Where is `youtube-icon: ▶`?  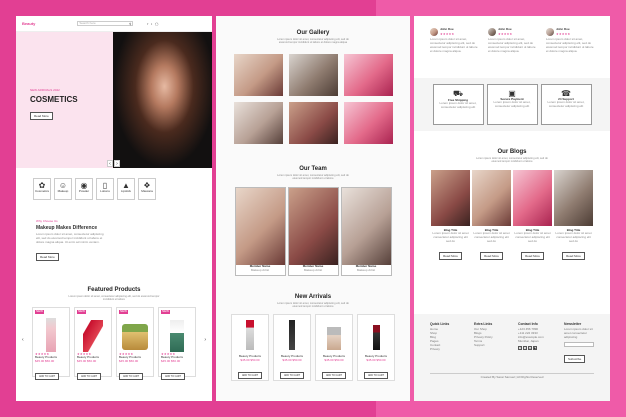
youtube-icon: ▶ is located at coordinates (535, 347).